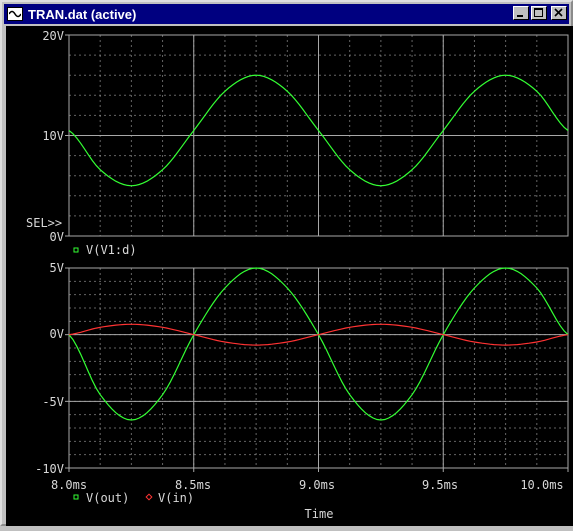 The height and width of the screenshot is (531, 573). What do you see at coordinates (520, 16) in the screenshot?
I see `minimize-icon` at bounding box center [520, 16].